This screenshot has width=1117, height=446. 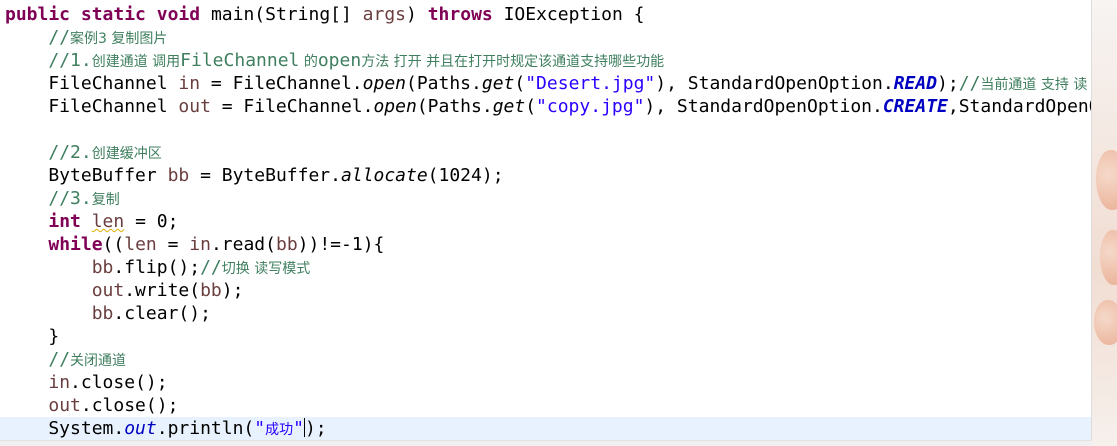 What do you see at coordinates (108, 221) in the screenshot?
I see `code-token: len` at bounding box center [108, 221].